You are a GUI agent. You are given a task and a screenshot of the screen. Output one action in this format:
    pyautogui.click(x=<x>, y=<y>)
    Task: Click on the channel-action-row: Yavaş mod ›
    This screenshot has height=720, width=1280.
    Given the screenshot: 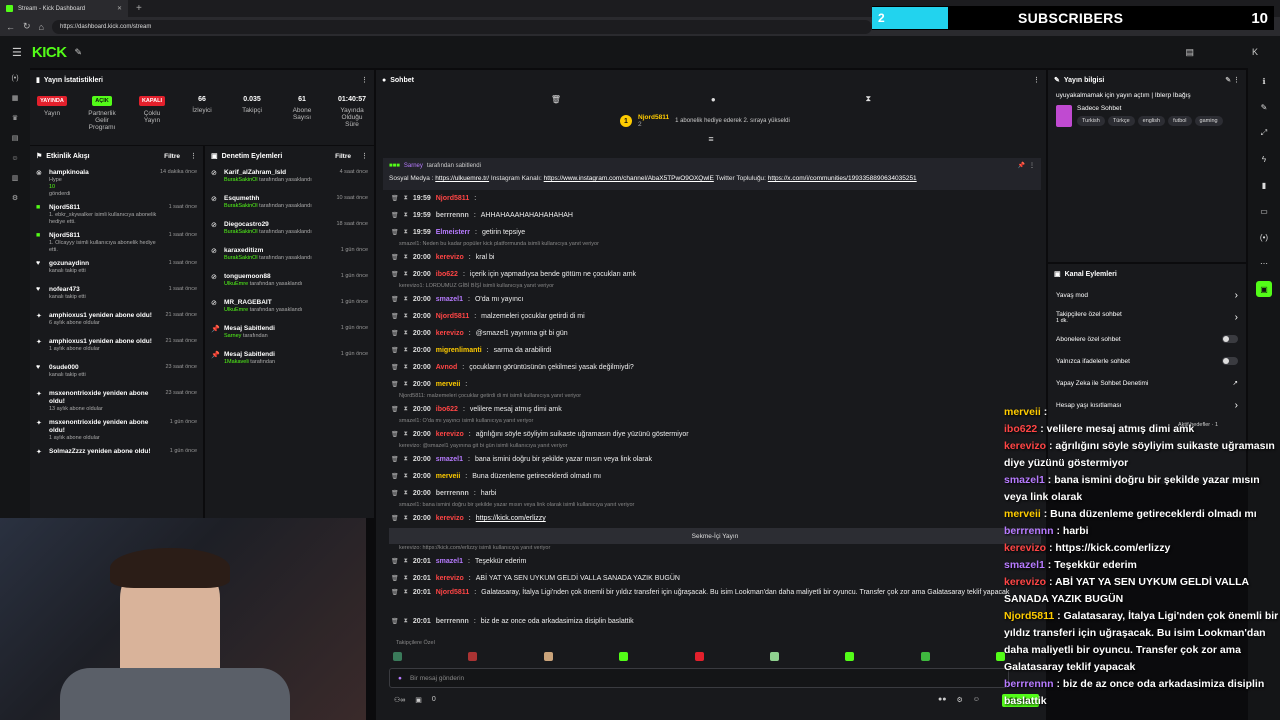 What is the action you would take?
    pyautogui.click(x=1147, y=295)
    